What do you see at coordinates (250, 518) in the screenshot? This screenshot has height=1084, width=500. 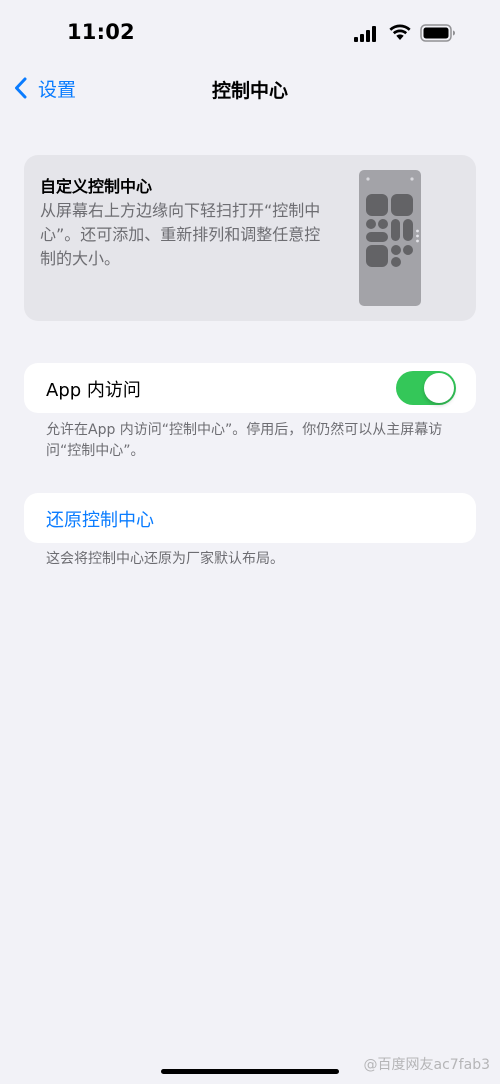 I see `reset-control-center-row: 还原控制中心` at bounding box center [250, 518].